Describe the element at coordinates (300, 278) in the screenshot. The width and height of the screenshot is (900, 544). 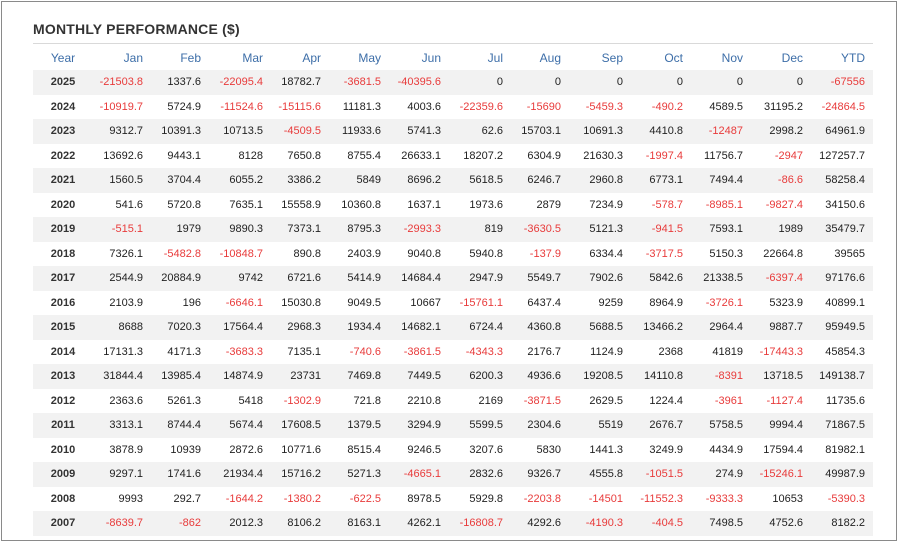
I see `value-cell-apr: 6721.6` at that location.